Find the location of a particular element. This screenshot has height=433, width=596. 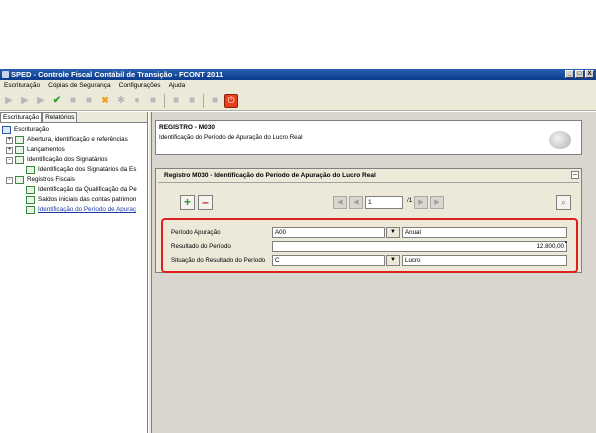

tree-node-label: Abertura, identificação e referências is located at coordinates (77, 139).